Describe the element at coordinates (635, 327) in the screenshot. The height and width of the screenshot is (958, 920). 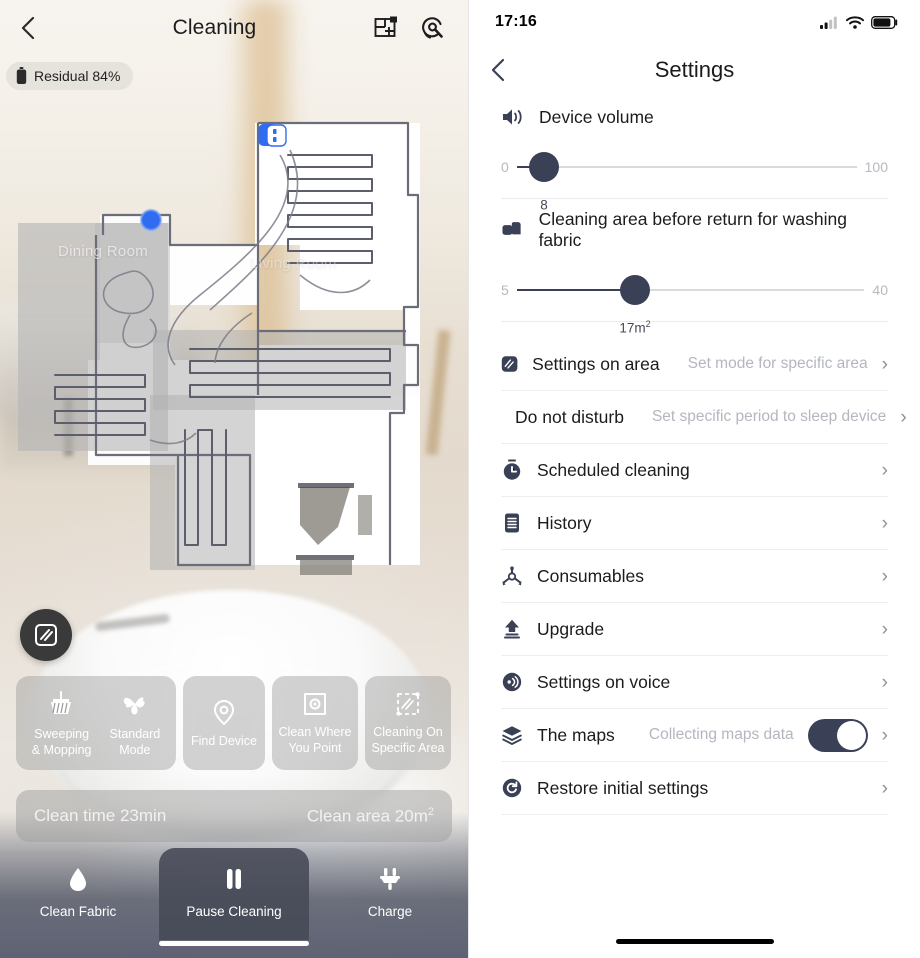
I see `slider-value: 17m2` at that location.